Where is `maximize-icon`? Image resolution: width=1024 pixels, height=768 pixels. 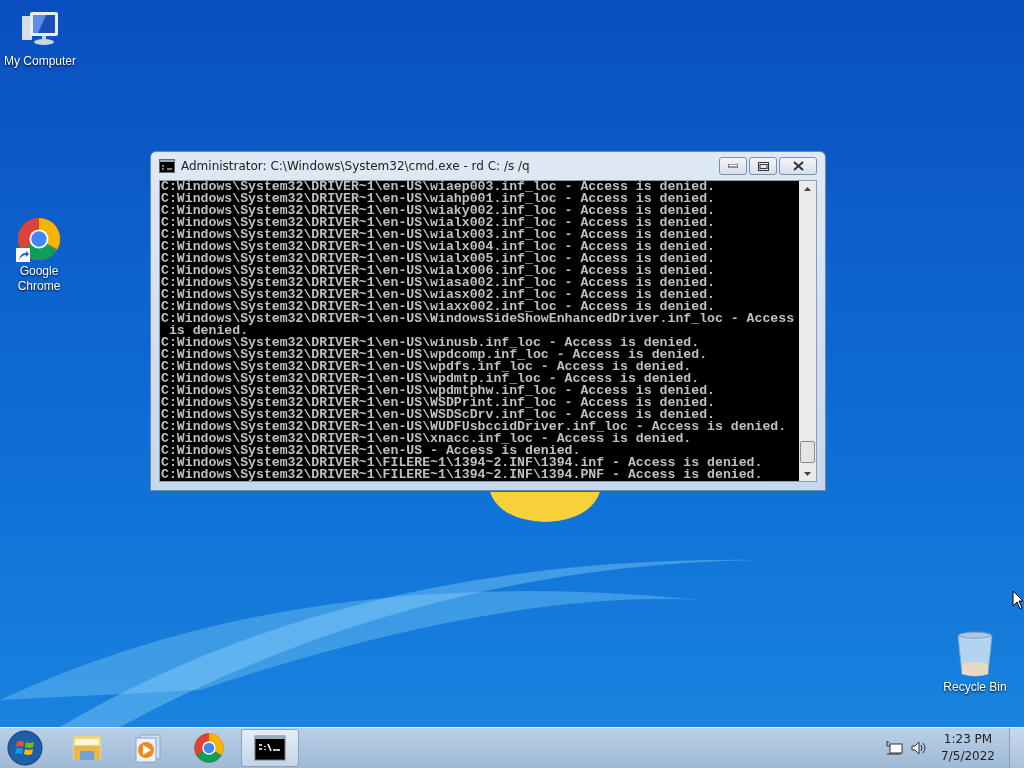 maximize-icon is located at coordinates (763, 166).